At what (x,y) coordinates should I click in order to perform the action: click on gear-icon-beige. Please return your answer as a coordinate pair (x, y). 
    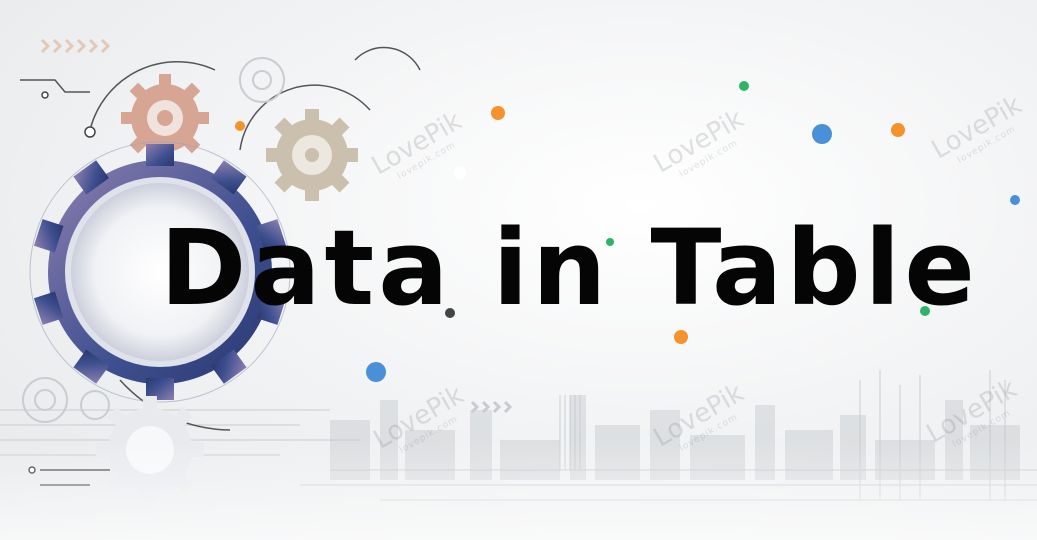
    Looking at the image, I should click on (312, 155).